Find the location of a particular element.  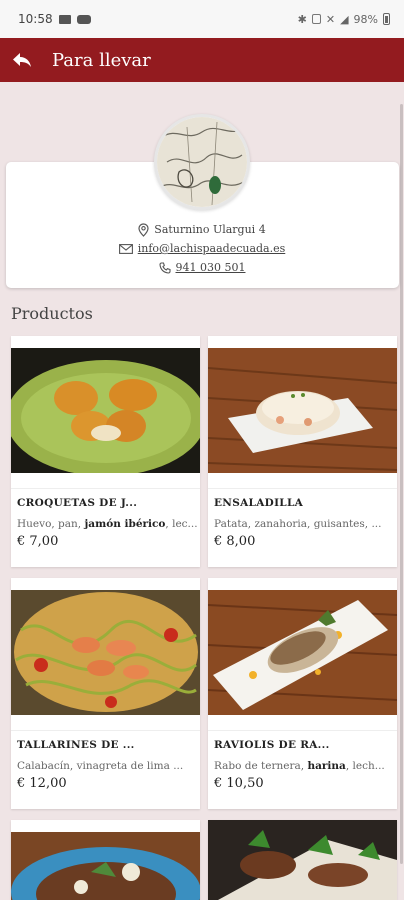

section-title-productos: Productos is located at coordinates (52, 313).